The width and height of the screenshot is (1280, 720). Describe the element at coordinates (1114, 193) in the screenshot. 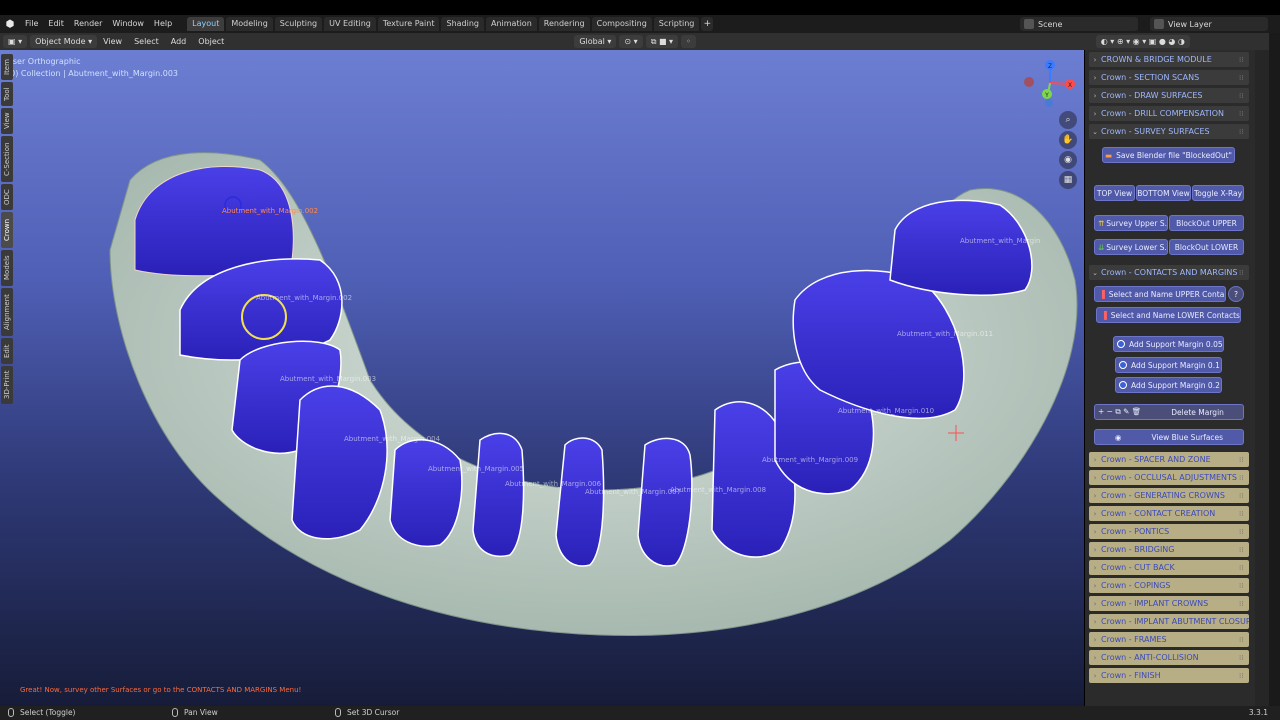

I see `top-view-button: TOP View` at that location.